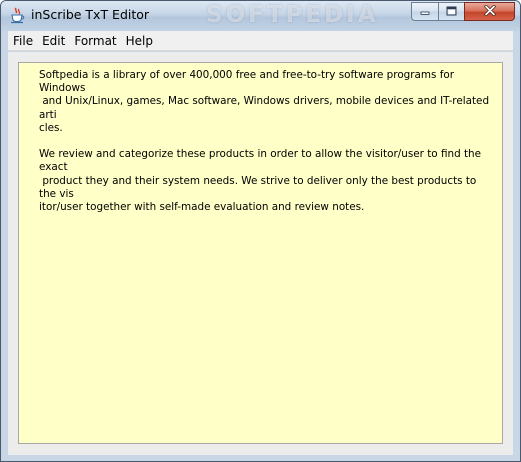 This screenshot has height=462, width=521. I want to click on window-title: inScribe TxT Editor, so click(90, 14).